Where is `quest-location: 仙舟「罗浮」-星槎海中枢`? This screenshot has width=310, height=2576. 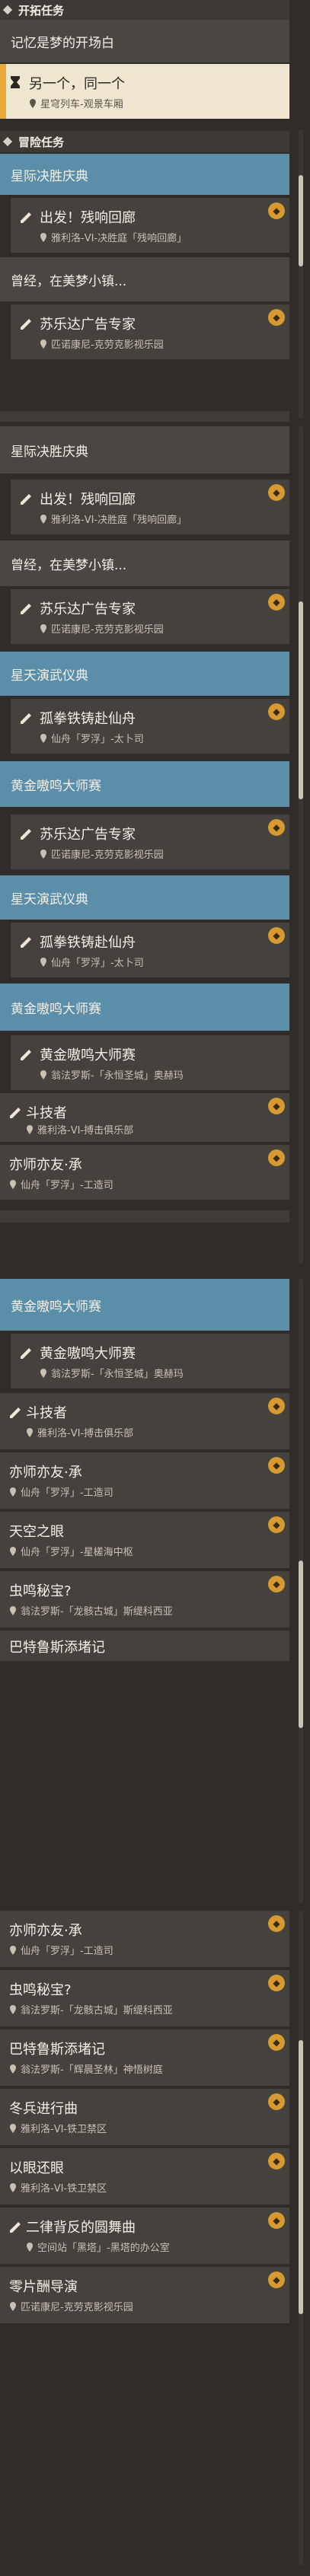 quest-location: 仙舟「罗浮」-星槎海中枢 is located at coordinates (71, 1551).